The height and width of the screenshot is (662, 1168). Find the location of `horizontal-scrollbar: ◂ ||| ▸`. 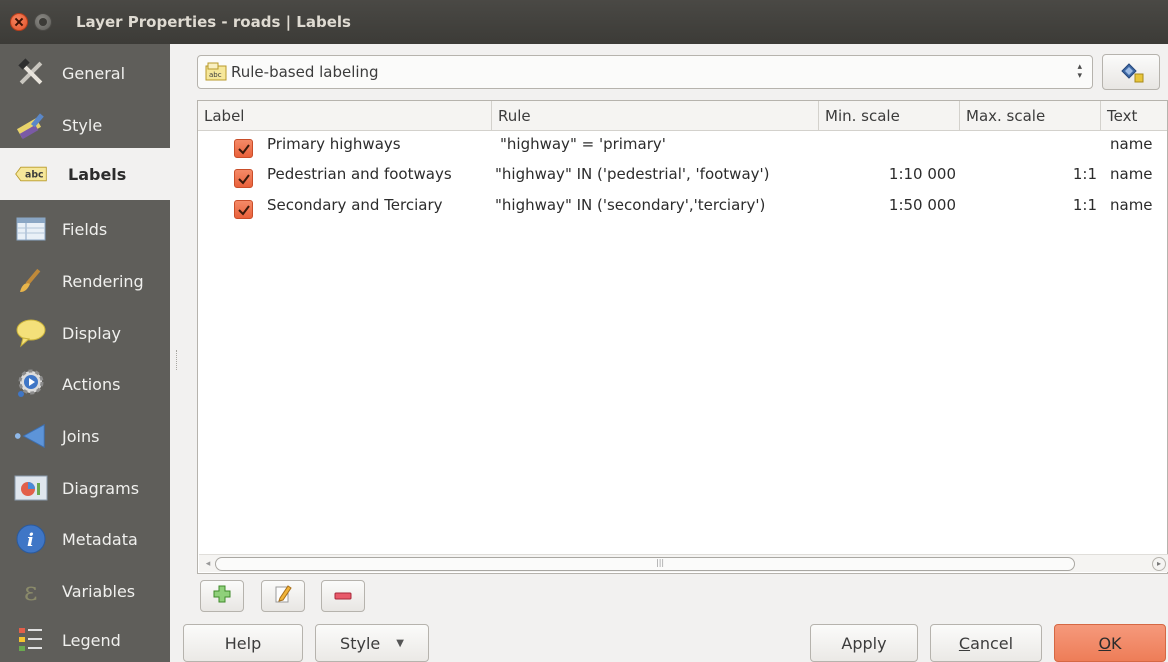

horizontal-scrollbar: ◂ ||| ▸ is located at coordinates (683, 563).